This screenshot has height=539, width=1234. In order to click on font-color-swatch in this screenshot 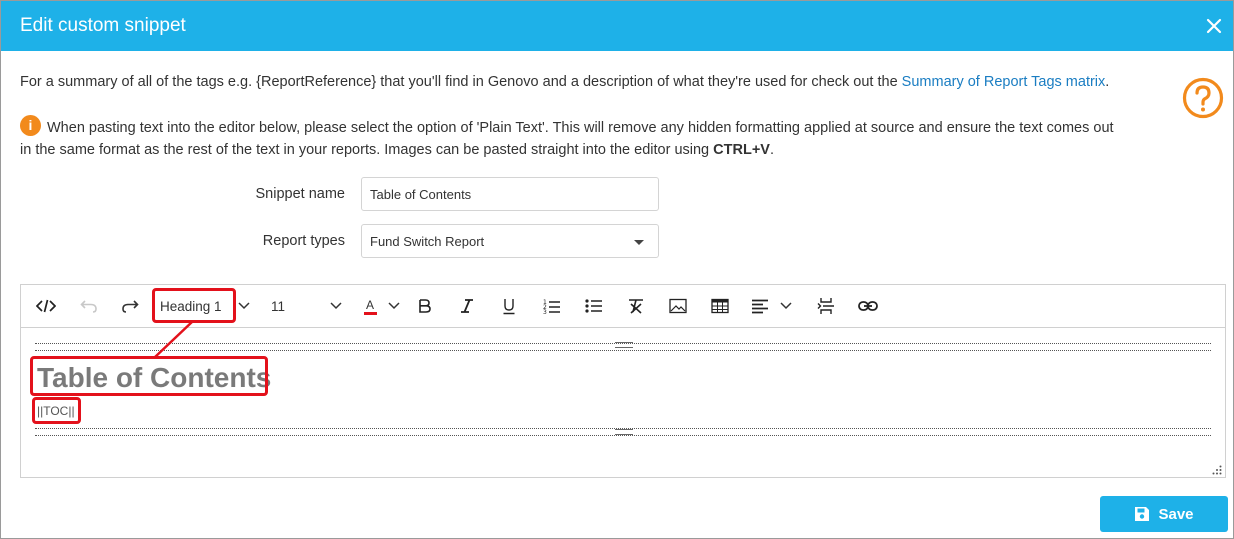, I will do `click(370, 313)`.